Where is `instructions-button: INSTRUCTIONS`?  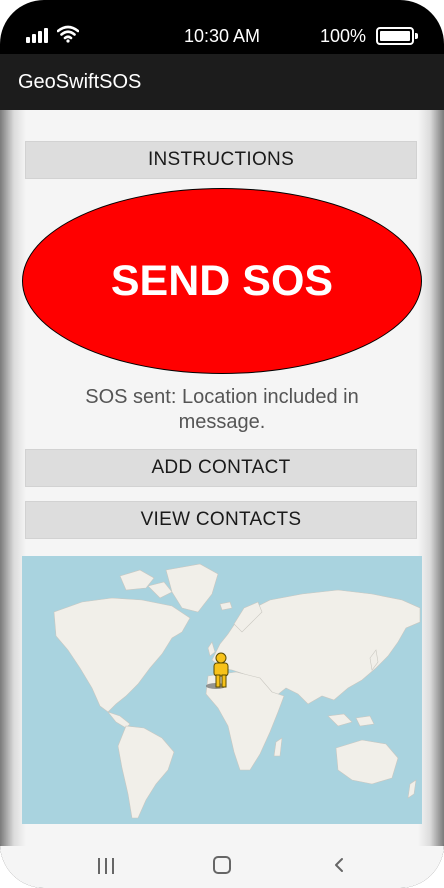 instructions-button: INSTRUCTIONS is located at coordinates (221, 160).